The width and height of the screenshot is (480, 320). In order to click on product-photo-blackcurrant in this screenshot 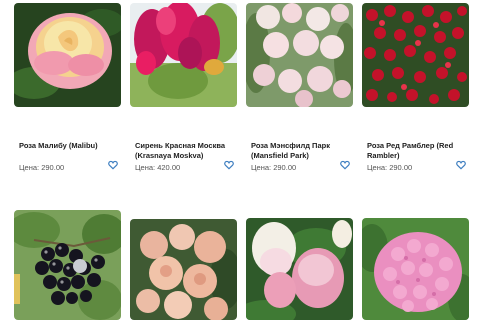, I will do `click(67, 265)`.